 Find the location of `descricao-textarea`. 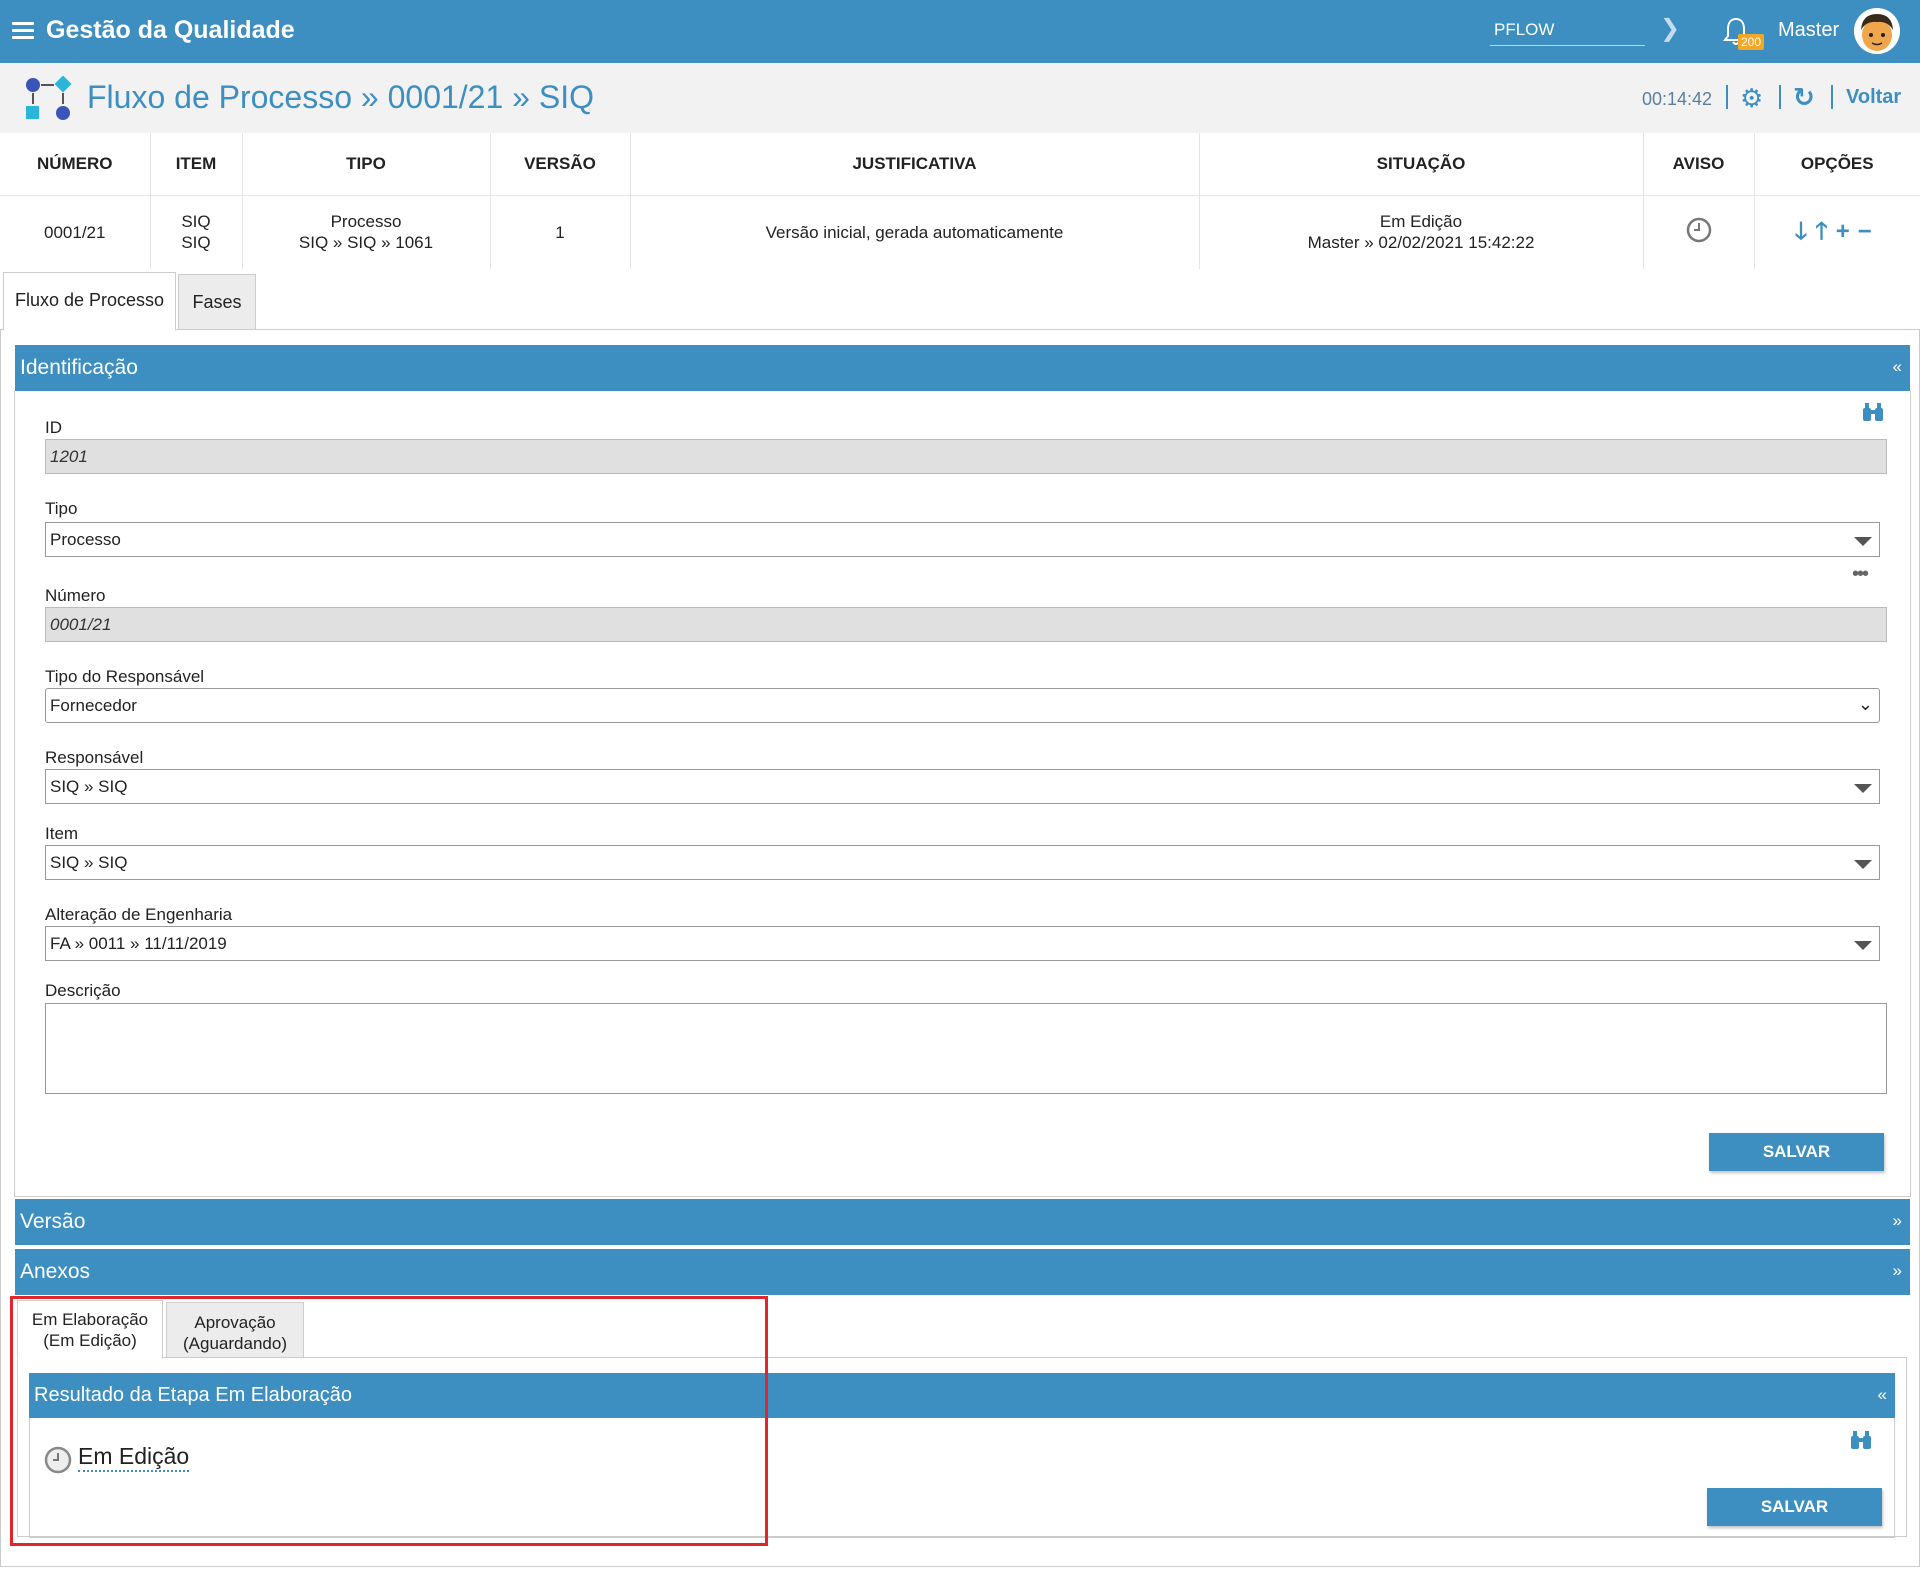

descricao-textarea is located at coordinates (966, 1048).